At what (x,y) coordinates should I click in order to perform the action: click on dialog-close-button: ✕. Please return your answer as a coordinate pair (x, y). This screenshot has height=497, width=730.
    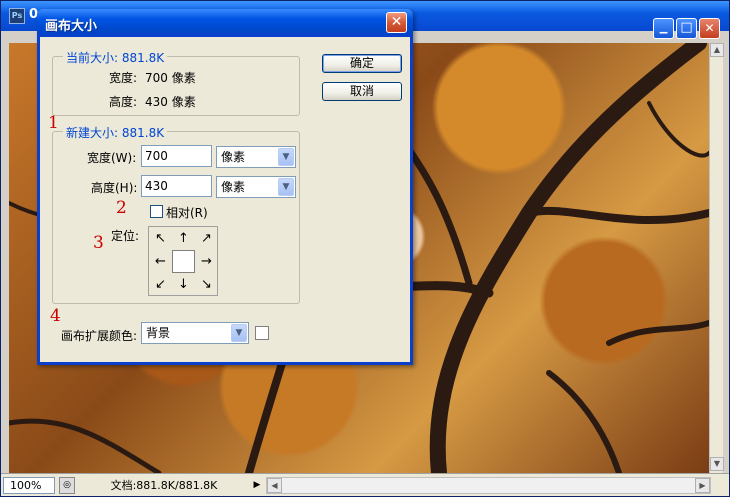
    Looking at the image, I should click on (396, 22).